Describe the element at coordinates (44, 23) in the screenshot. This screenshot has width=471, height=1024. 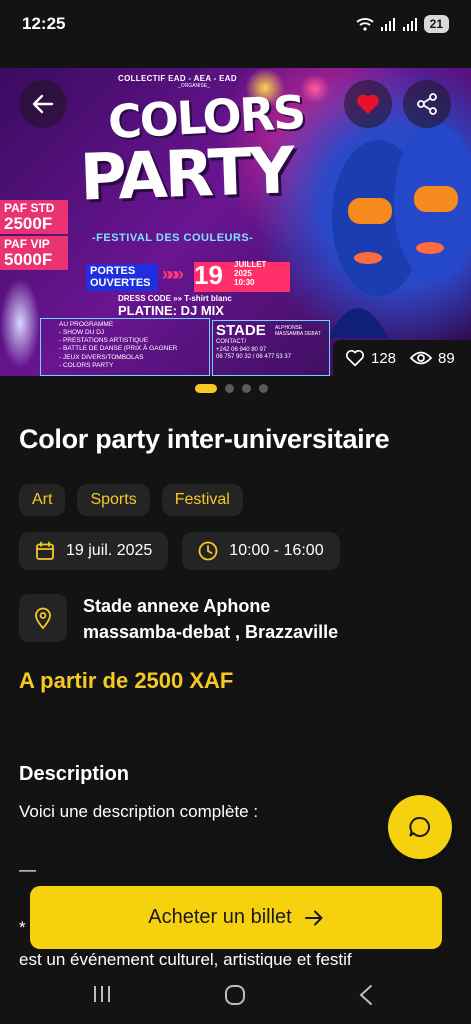
I see `status-time: 12:25` at that location.